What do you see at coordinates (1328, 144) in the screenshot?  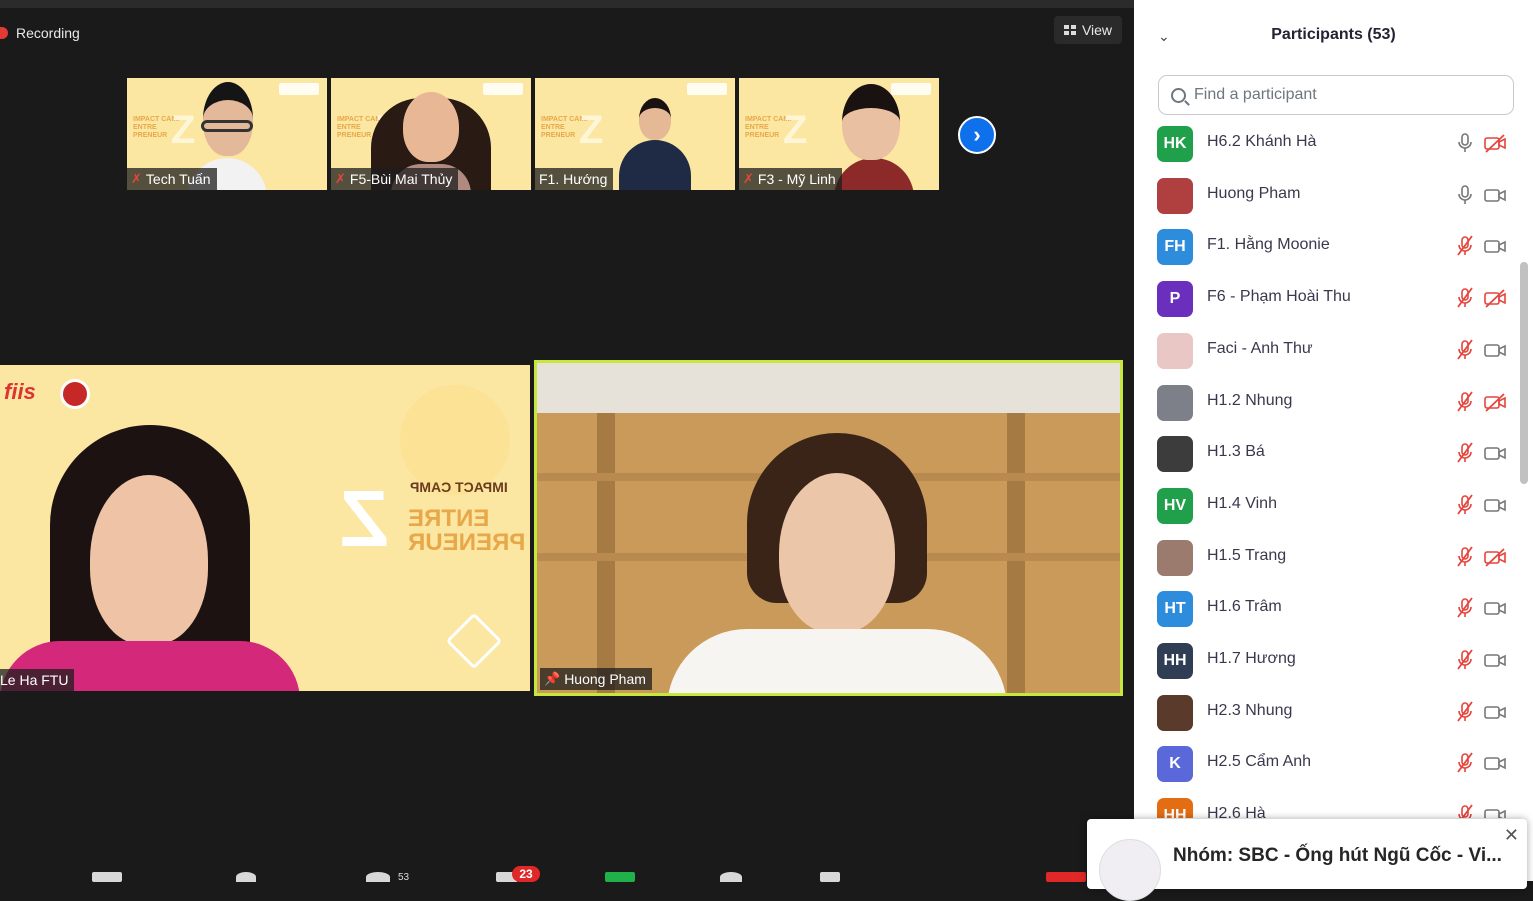 I see `participant-row: HK H6.2 Khánh Hà` at bounding box center [1328, 144].